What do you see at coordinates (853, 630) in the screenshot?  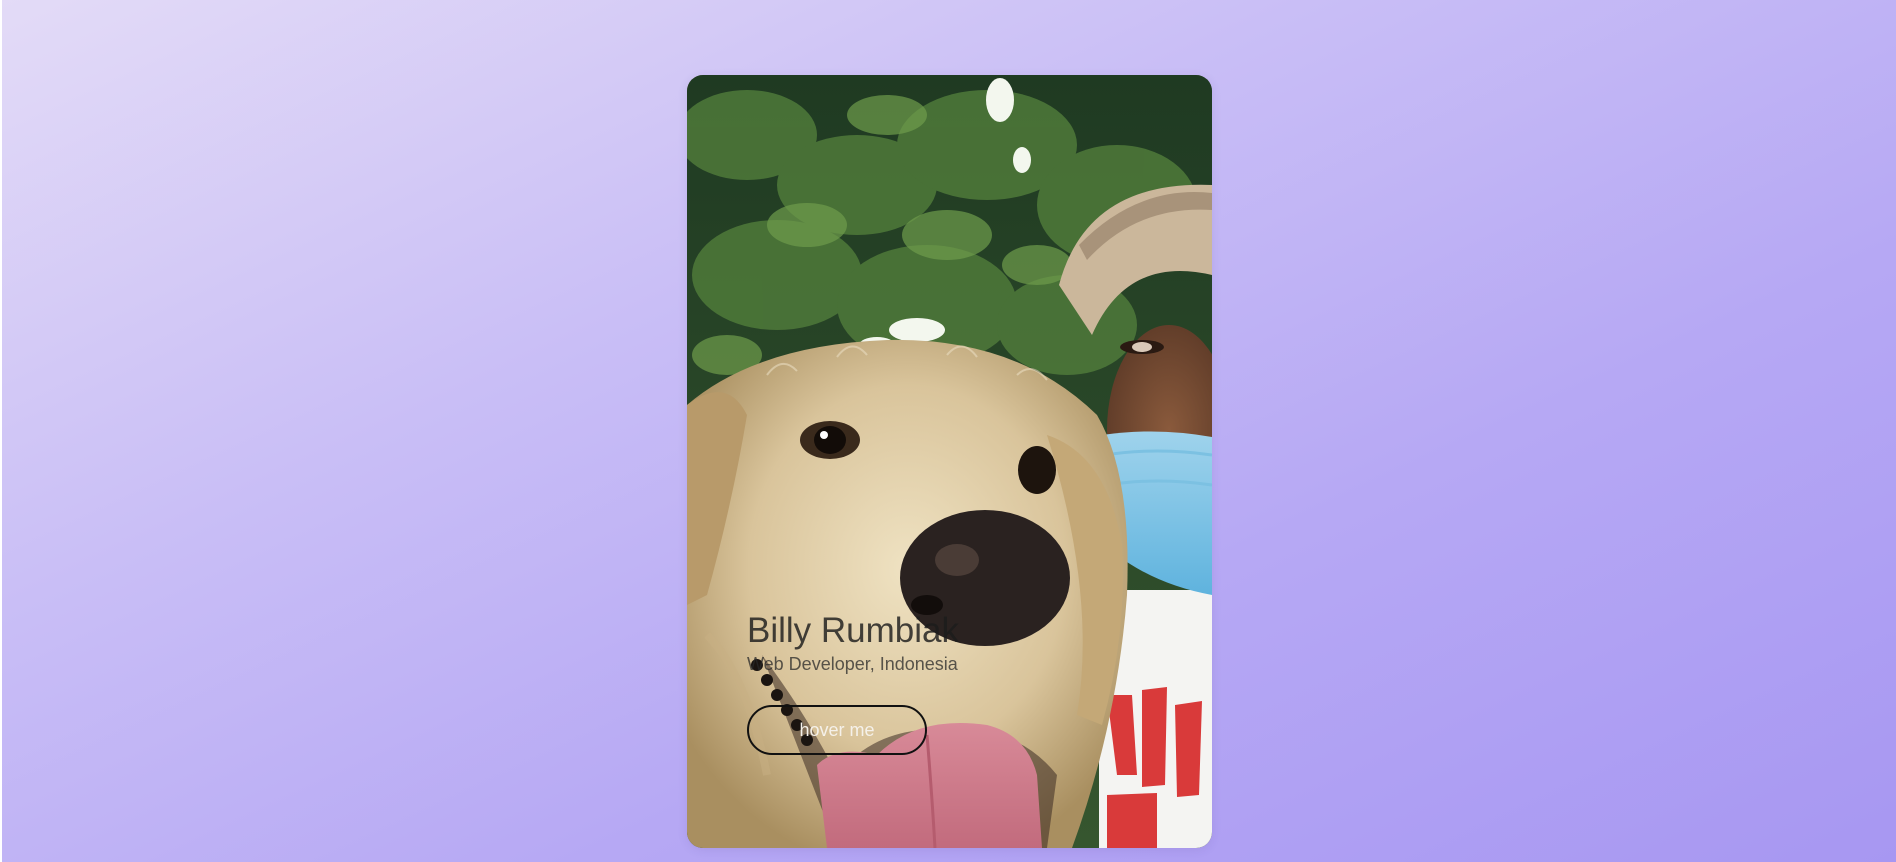 I see `profile-name: Billy Rumbiak` at bounding box center [853, 630].